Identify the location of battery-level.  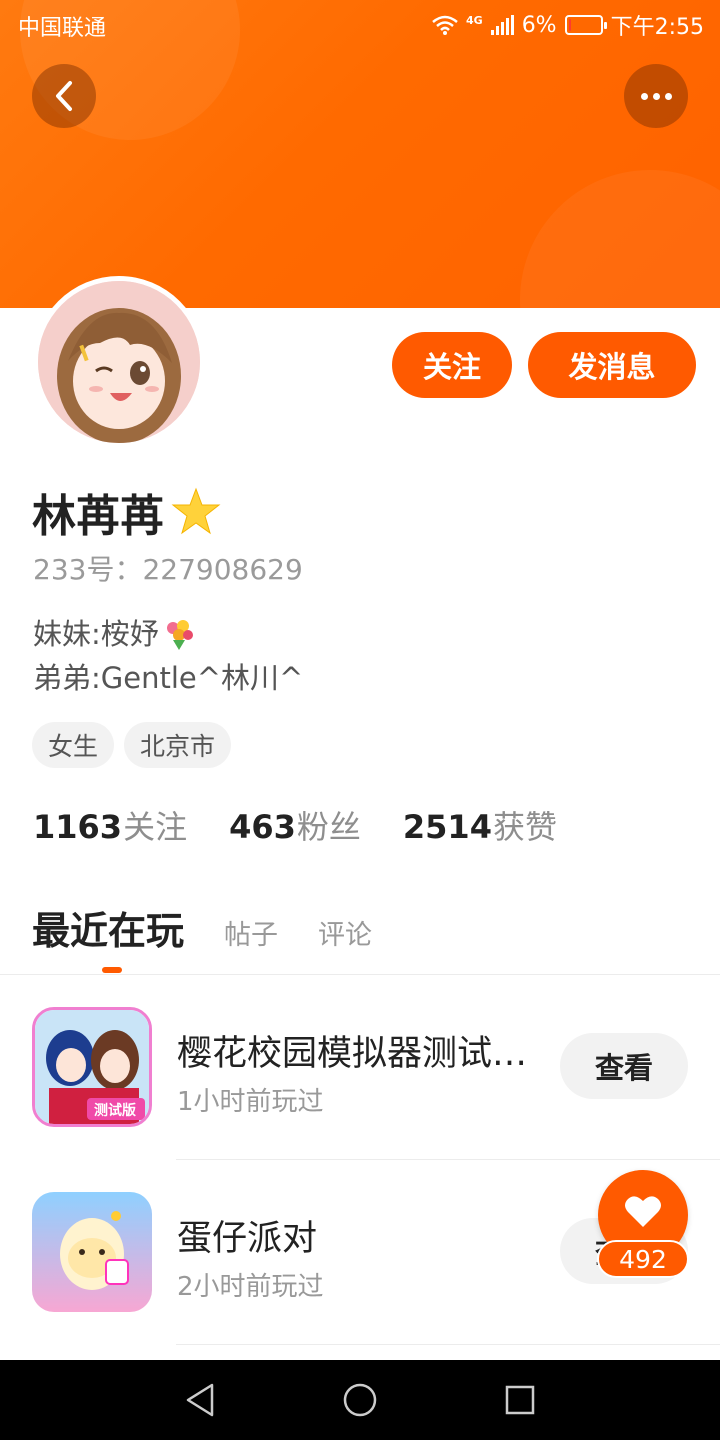
(569, 25).